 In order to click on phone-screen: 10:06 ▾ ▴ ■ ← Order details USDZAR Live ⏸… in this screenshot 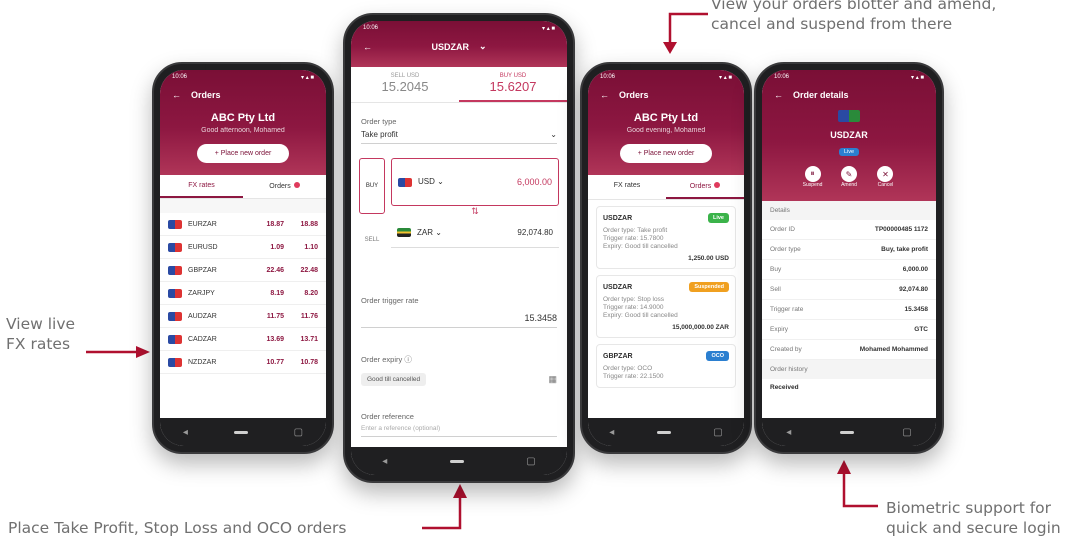, I will do `click(849, 258)`.